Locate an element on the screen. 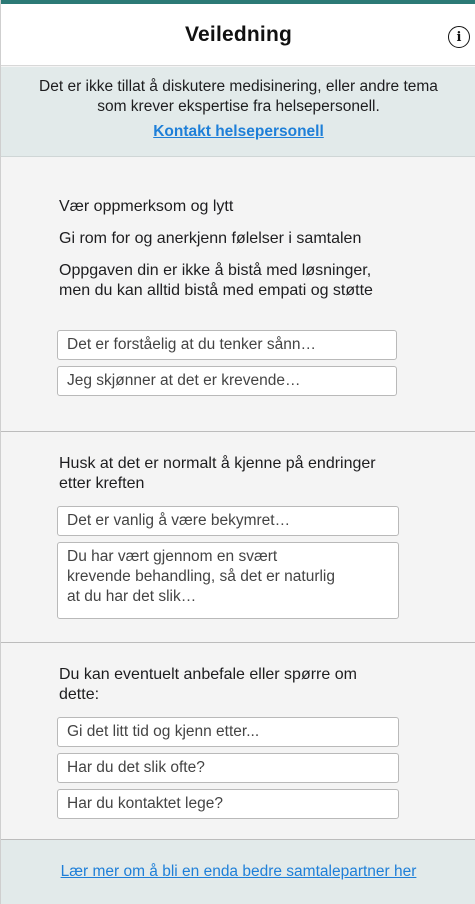  suggestion-chip: Har du kontaktet lege? is located at coordinates (228, 804).